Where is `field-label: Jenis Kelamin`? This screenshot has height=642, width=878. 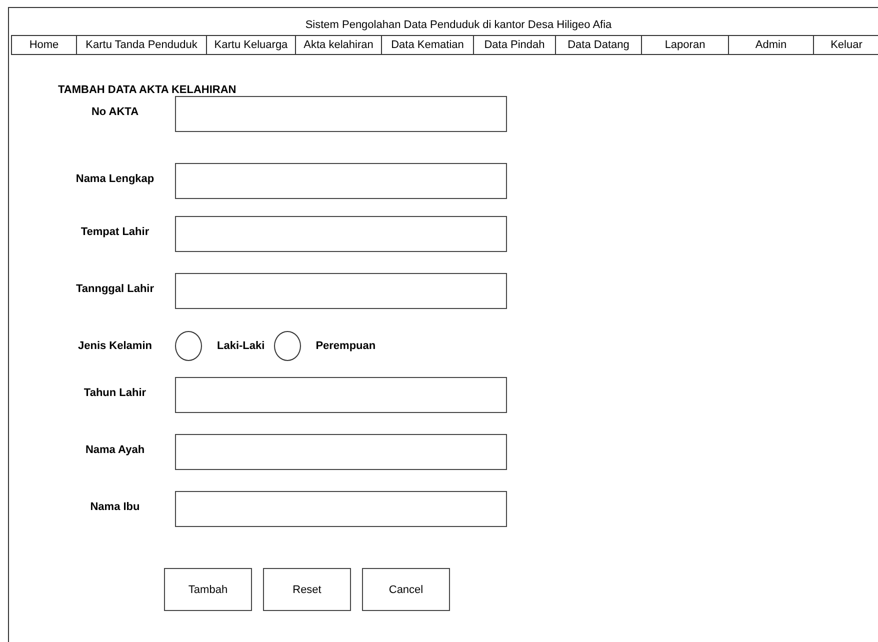
field-label: Jenis Kelamin is located at coordinates (115, 345).